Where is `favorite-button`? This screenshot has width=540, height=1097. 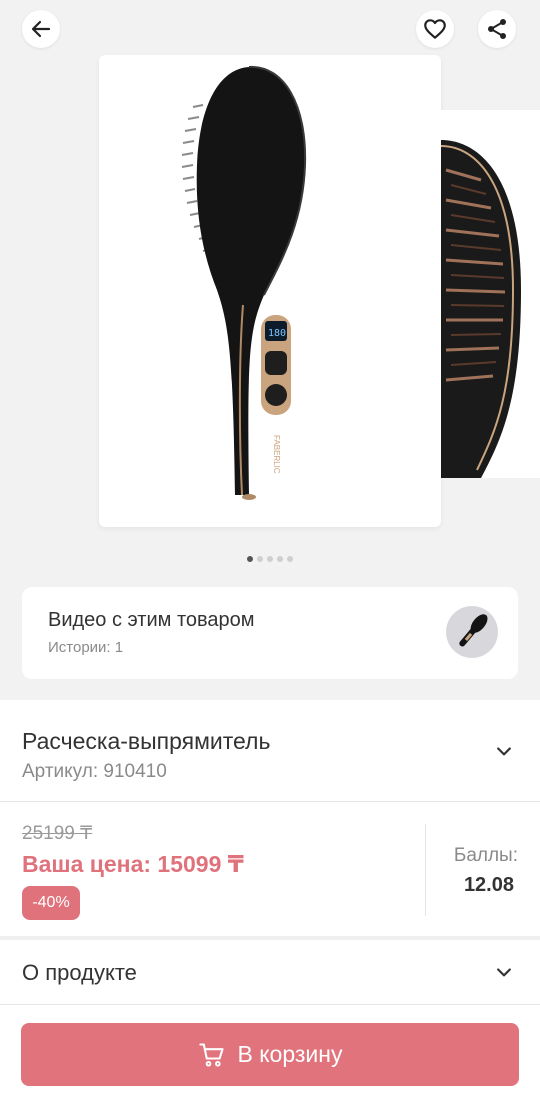 favorite-button is located at coordinates (435, 29).